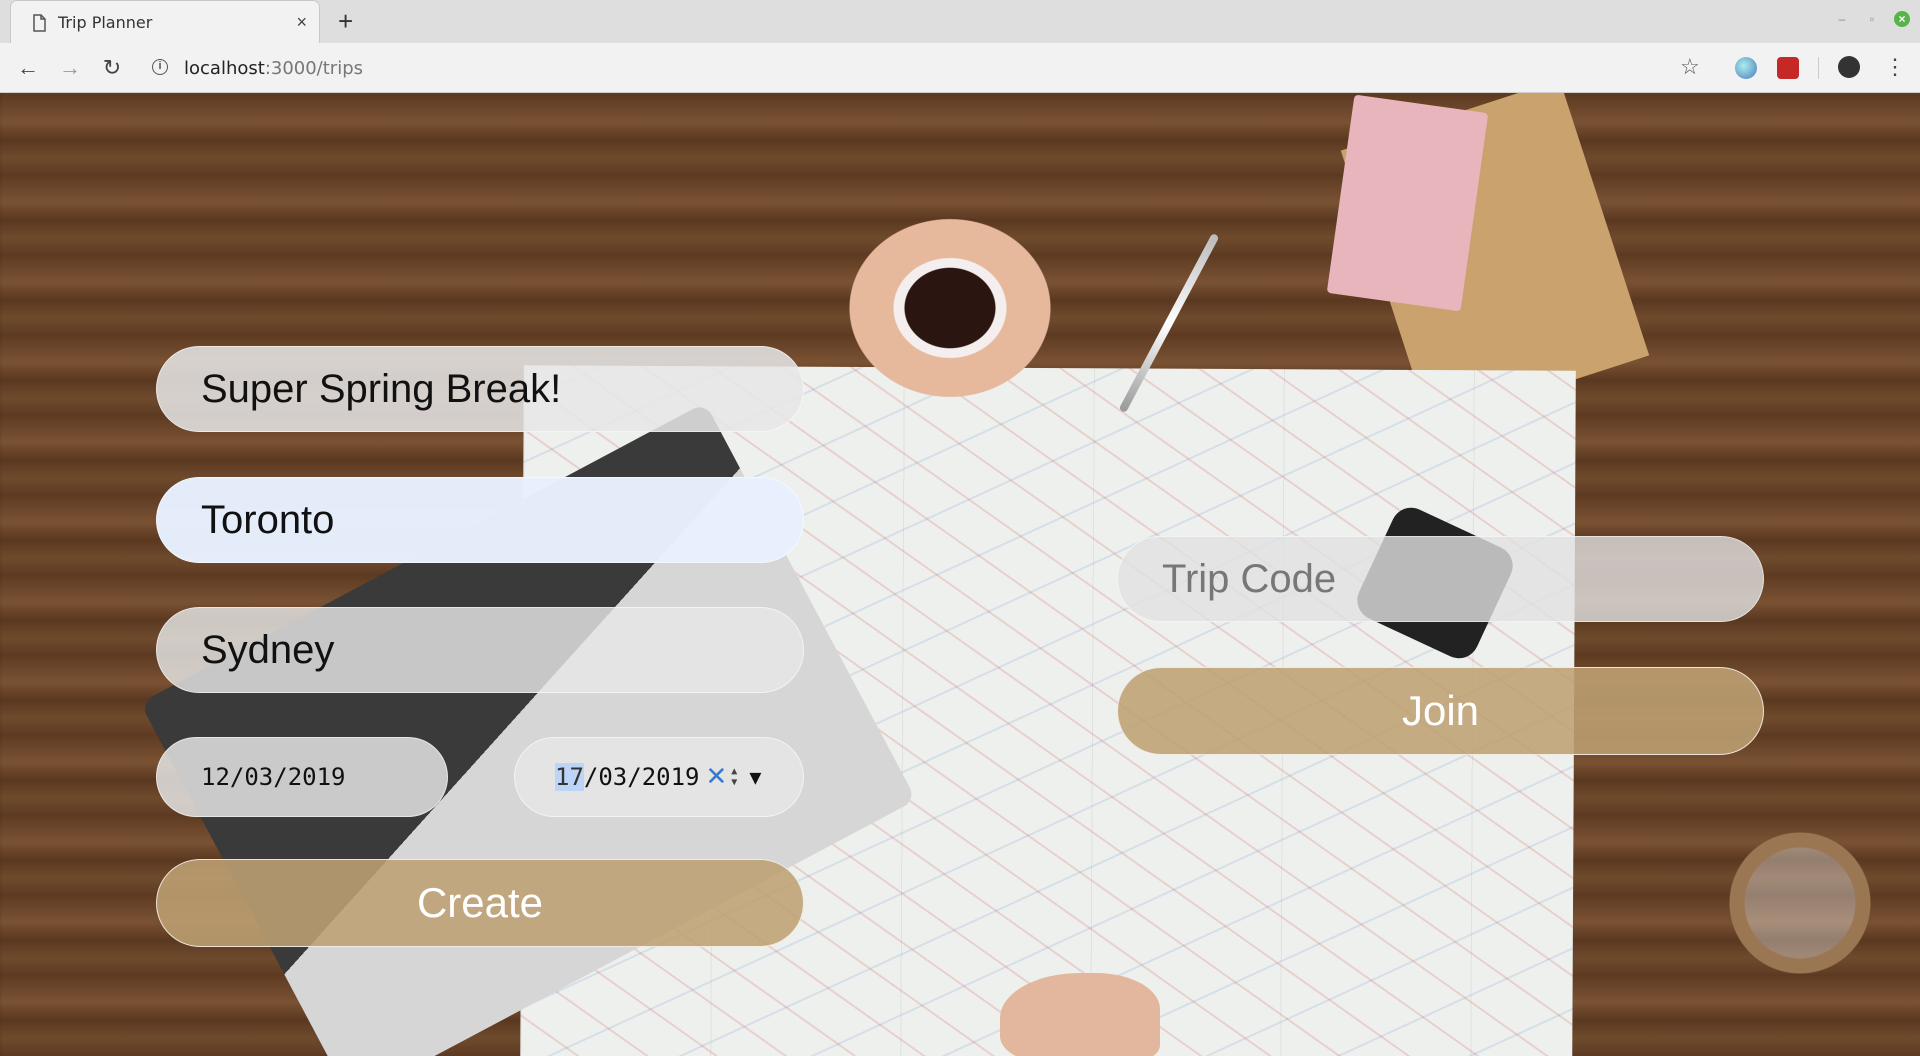 The width and height of the screenshot is (1920, 1056). I want to click on document-icon, so click(39, 23).